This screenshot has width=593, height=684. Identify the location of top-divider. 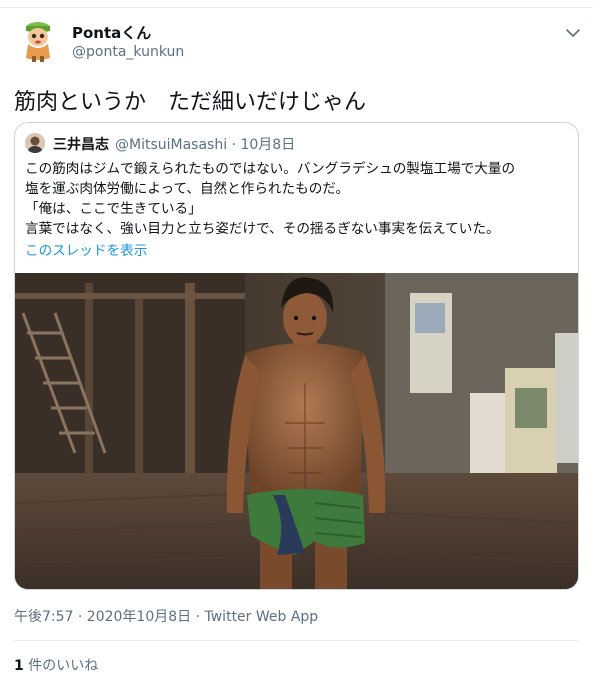
(296, 4).